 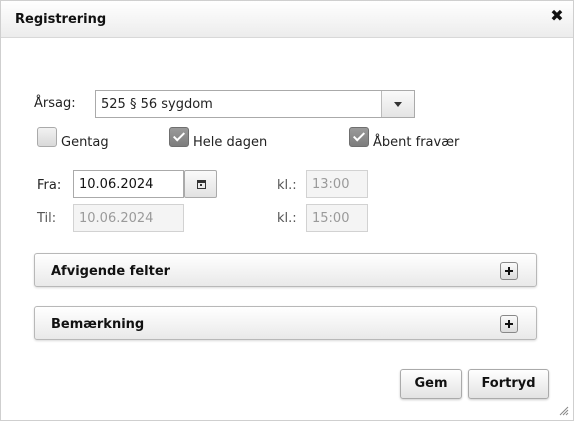 I want to click on reason-label: Årsag:, so click(x=55, y=103).